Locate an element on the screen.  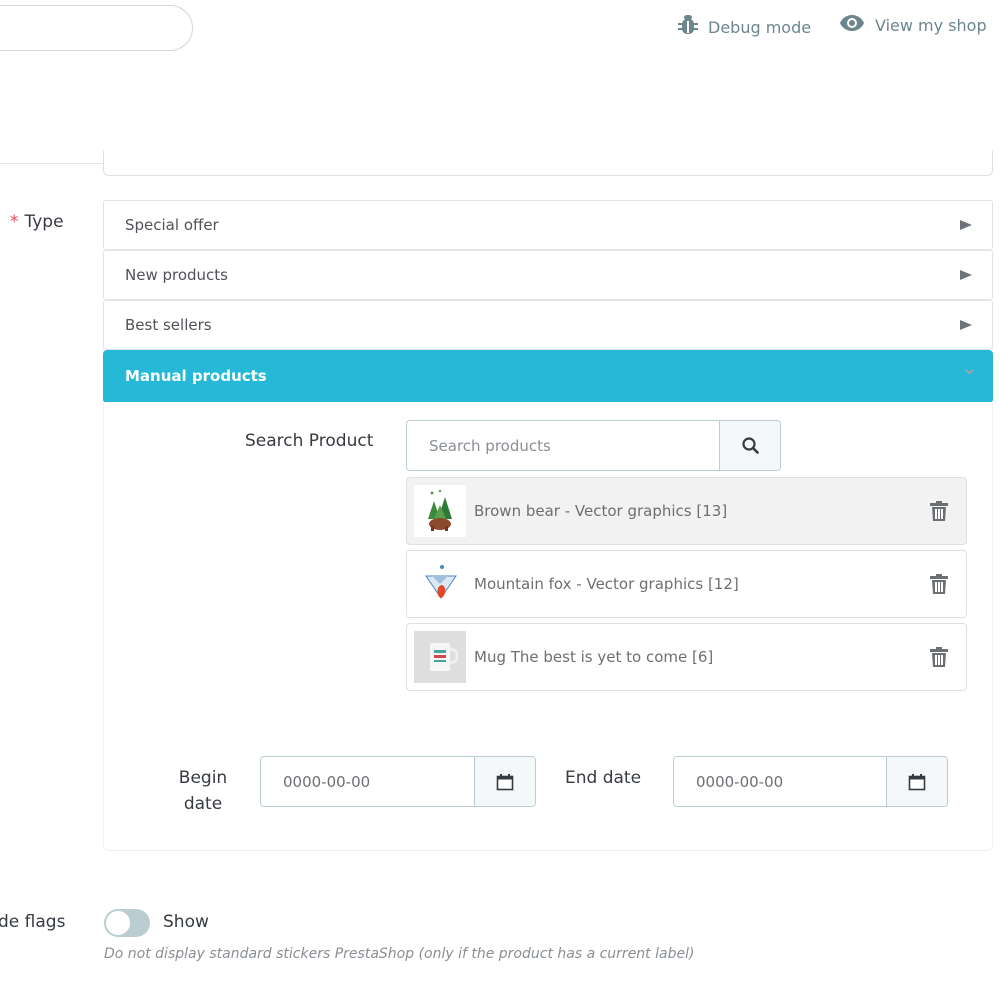
begin-date-label: Begin date is located at coordinates (203, 791).